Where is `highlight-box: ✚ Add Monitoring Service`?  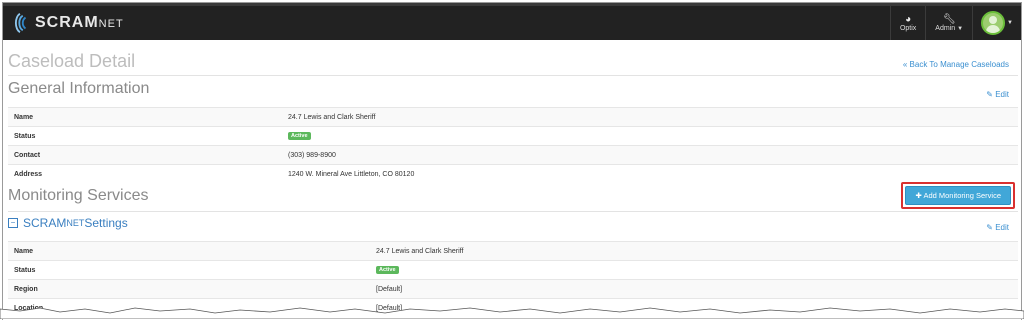
highlight-box: ✚ Add Monitoring Service is located at coordinates (958, 195).